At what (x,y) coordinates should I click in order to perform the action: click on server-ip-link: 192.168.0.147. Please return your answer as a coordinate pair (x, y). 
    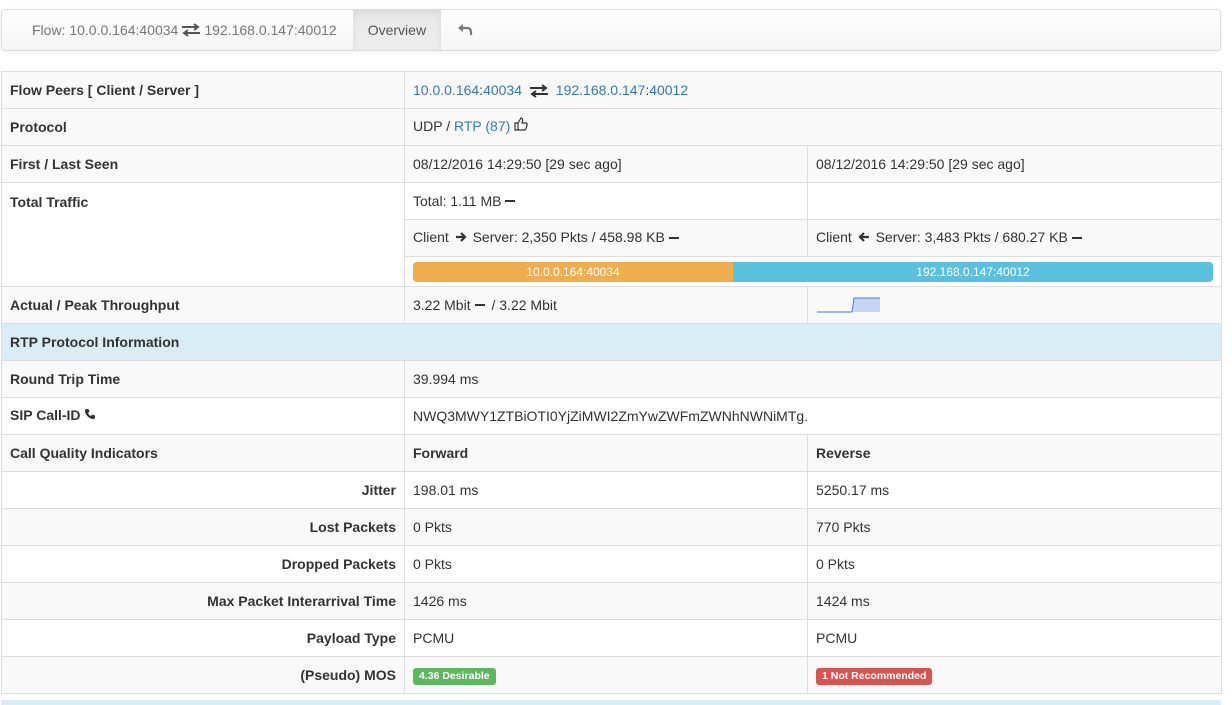
    Looking at the image, I should click on (601, 90).